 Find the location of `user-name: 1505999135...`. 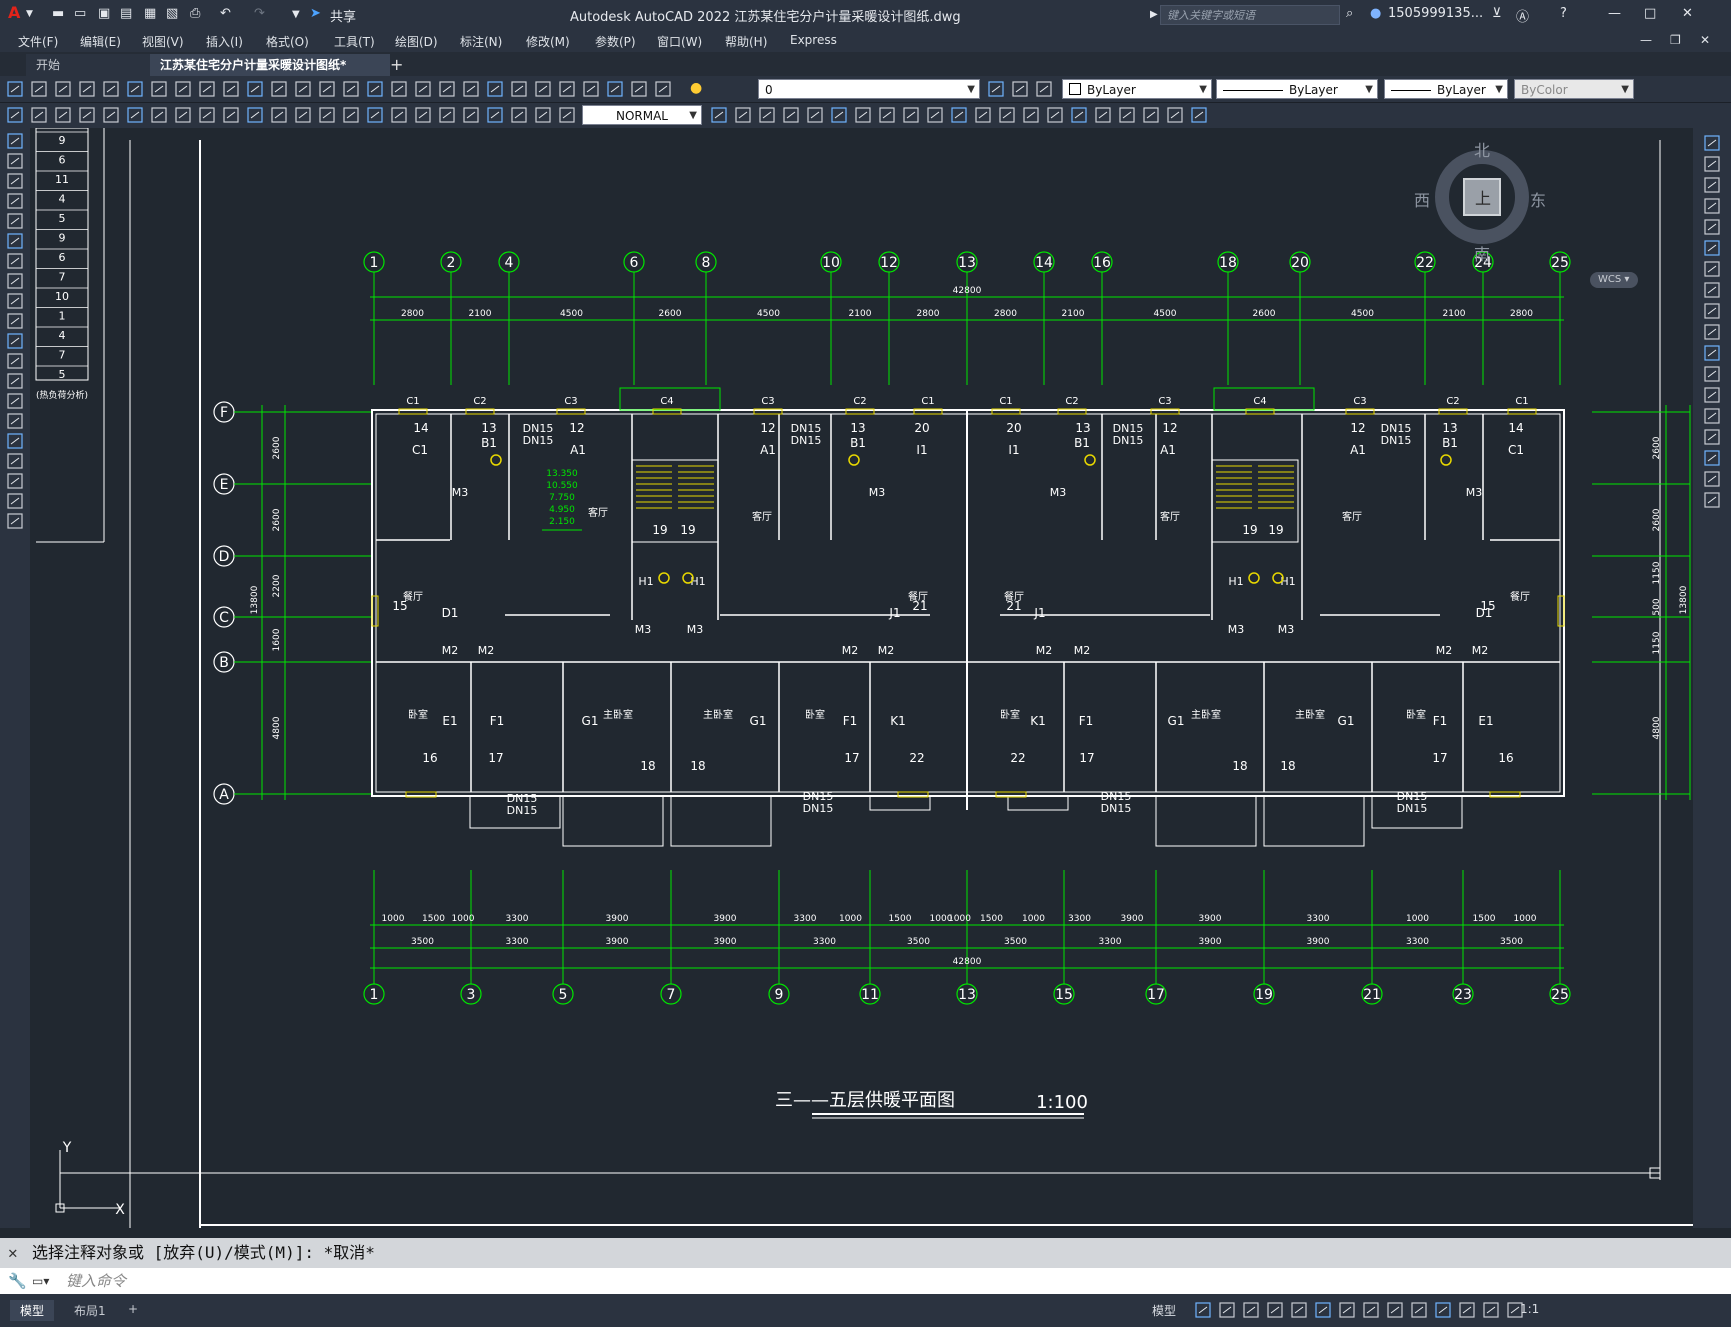

user-name: 1505999135... is located at coordinates (1435, 13).